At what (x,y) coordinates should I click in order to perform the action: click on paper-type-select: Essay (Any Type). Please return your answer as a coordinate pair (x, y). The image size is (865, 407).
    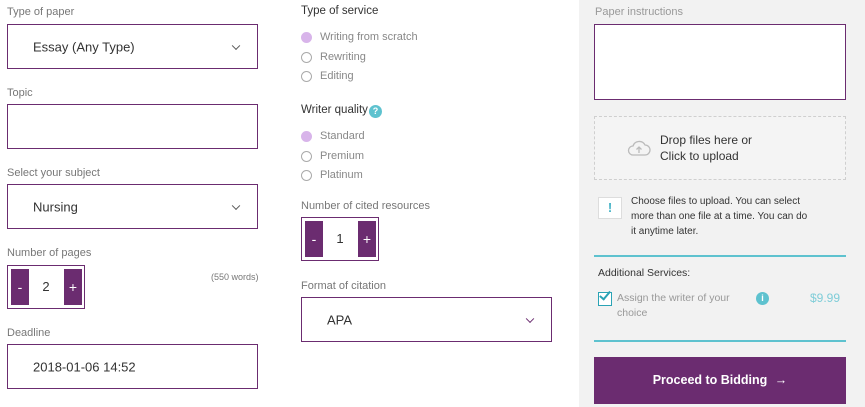
    Looking at the image, I should click on (132, 46).